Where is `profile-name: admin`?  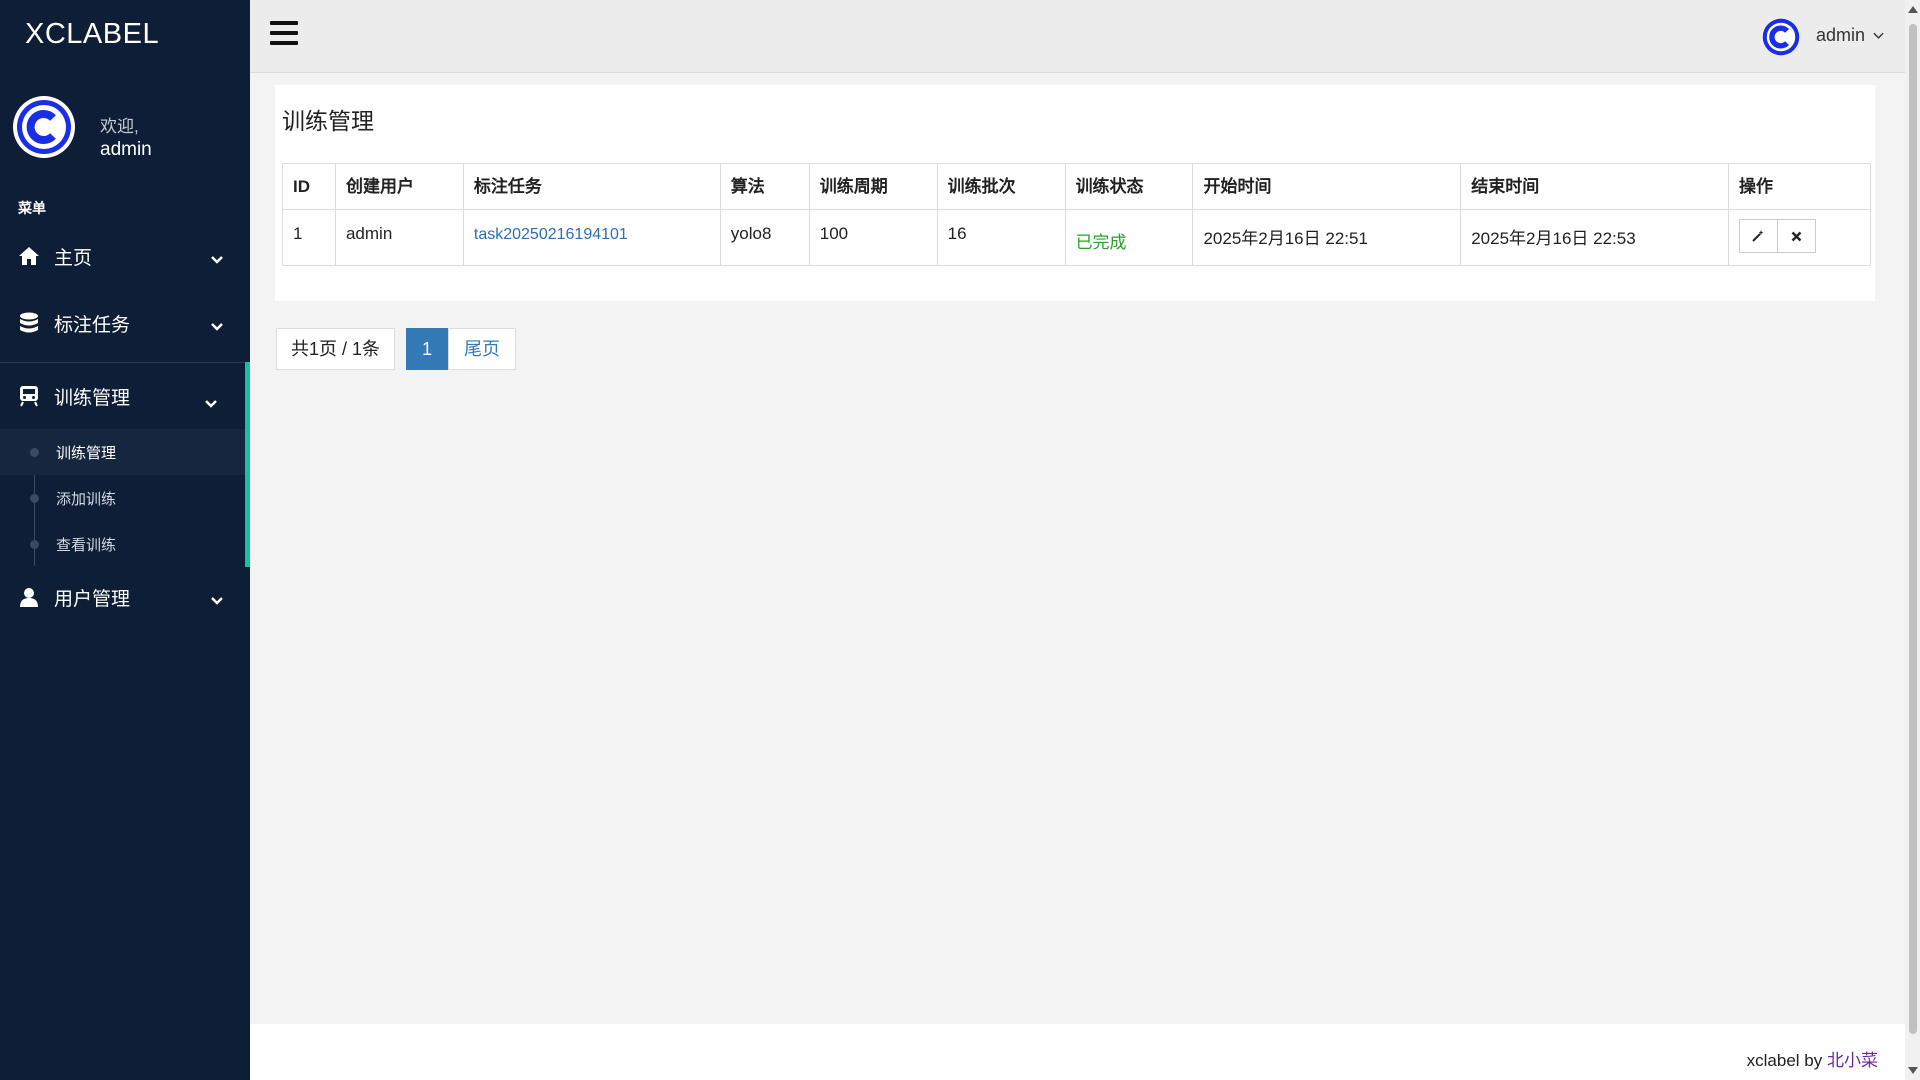 profile-name: admin is located at coordinates (126, 149).